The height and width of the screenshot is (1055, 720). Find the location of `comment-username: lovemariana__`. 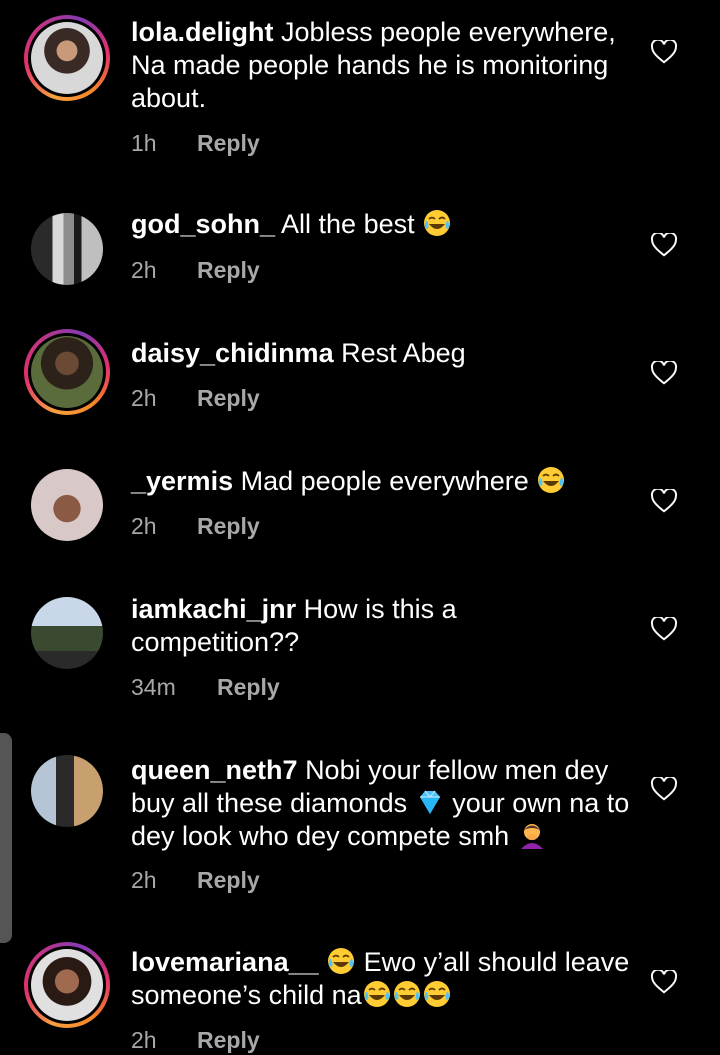

comment-username: lovemariana__ is located at coordinates (225, 962).